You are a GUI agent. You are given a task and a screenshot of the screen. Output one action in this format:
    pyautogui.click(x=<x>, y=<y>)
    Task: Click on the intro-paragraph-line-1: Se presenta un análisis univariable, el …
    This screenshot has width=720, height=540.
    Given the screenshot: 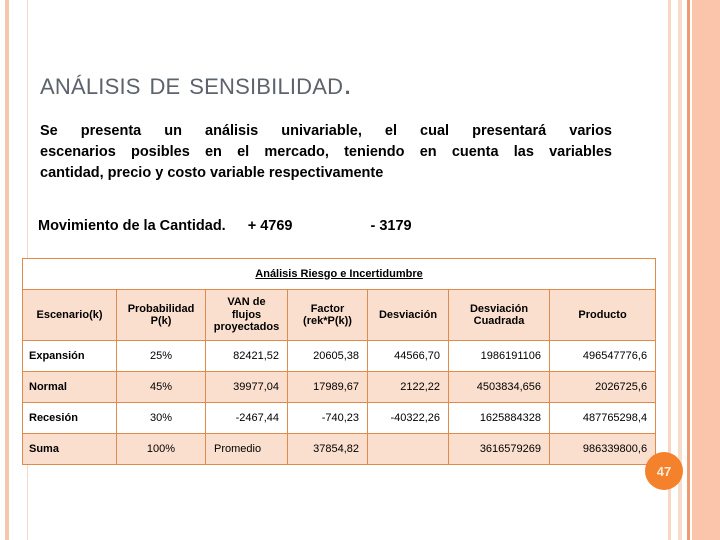 What is the action you would take?
    pyautogui.click(x=326, y=131)
    